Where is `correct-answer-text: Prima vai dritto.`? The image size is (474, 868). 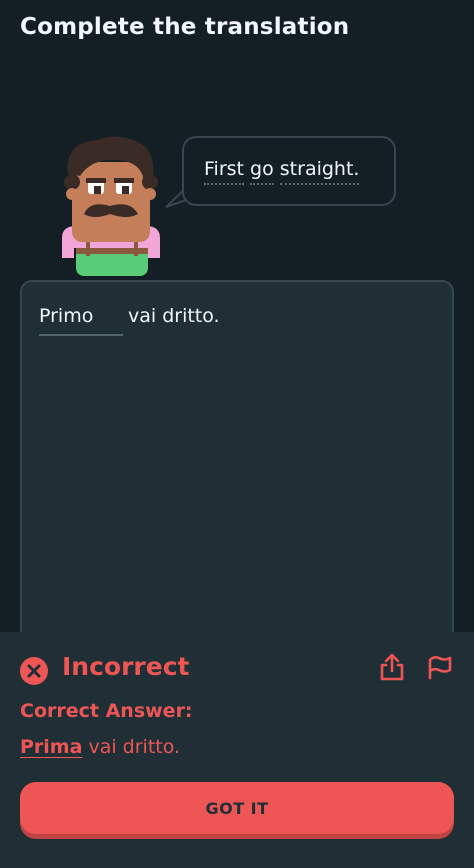
correct-answer-text: Prima vai dritto. is located at coordinates (100, 747).